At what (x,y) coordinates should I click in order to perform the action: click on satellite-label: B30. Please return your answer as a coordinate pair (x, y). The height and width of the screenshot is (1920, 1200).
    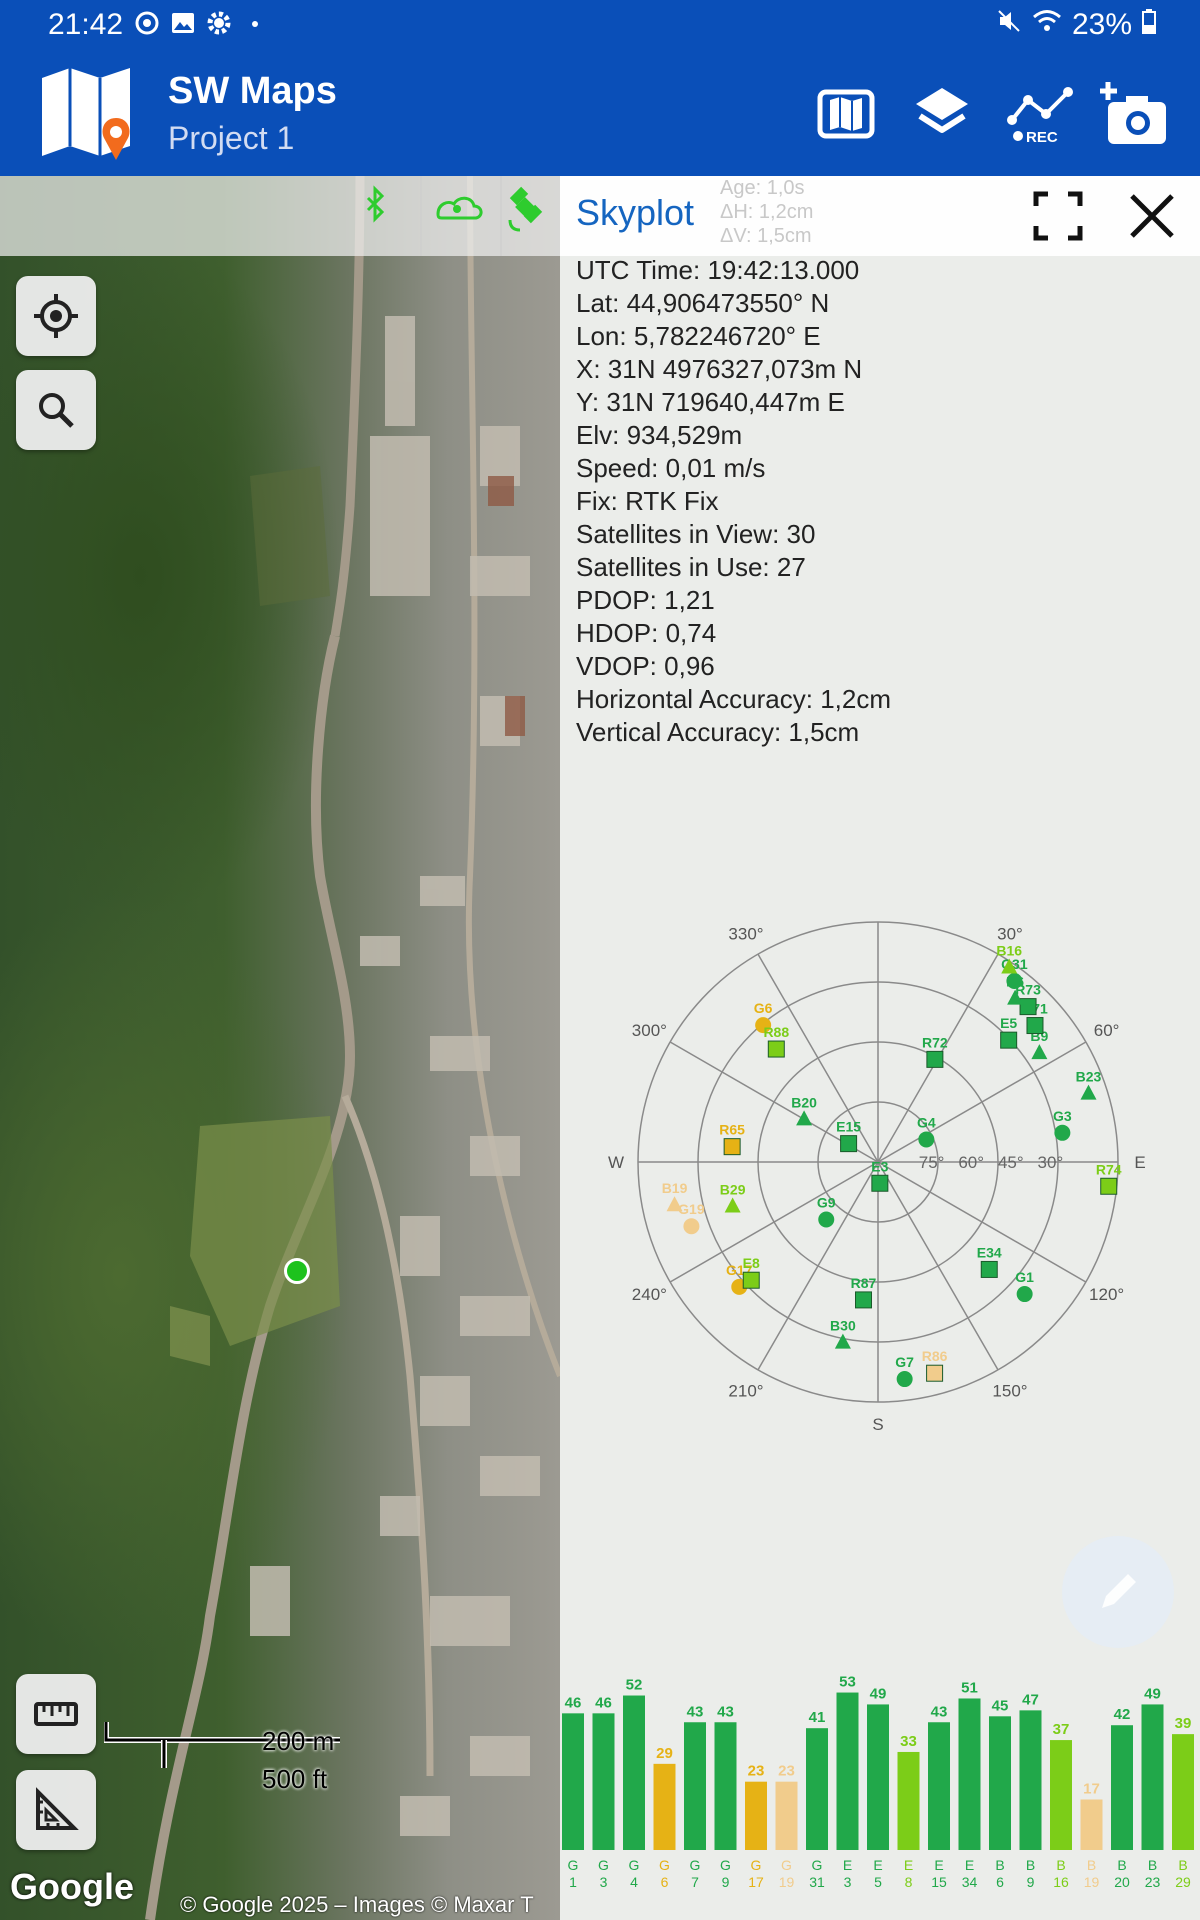
    Looking at the image, I should click on (843, 1326).